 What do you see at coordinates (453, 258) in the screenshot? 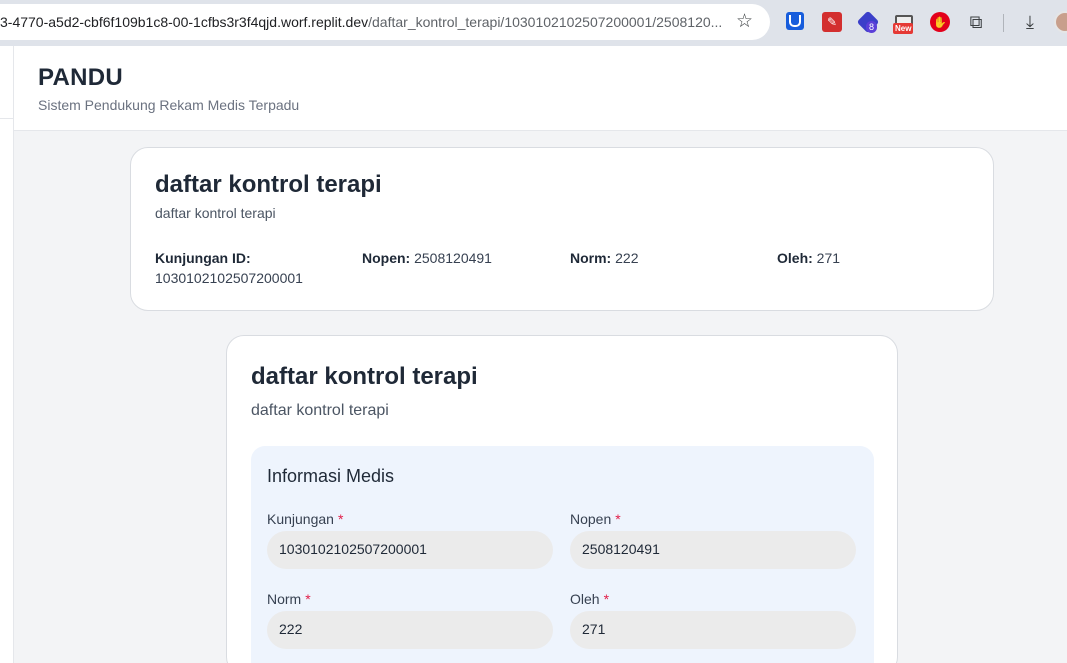
I see `meta-nopen-value: 2508120491` at bounding box center [453, 258].